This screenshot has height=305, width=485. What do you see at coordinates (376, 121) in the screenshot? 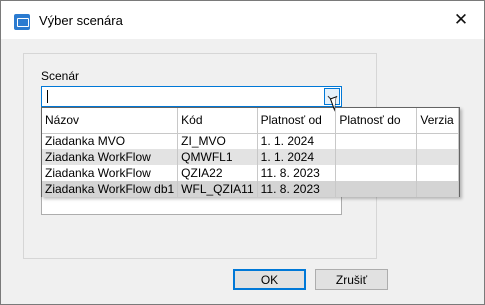
I see `column-header-valid-to: Platnosť do` at bounding box center [376, 121].